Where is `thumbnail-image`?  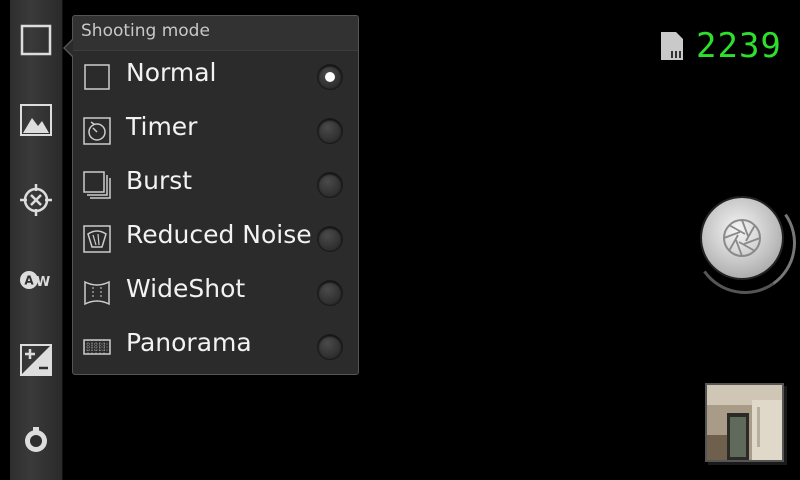
thumbnail-image is located at coordinates (744, 422).